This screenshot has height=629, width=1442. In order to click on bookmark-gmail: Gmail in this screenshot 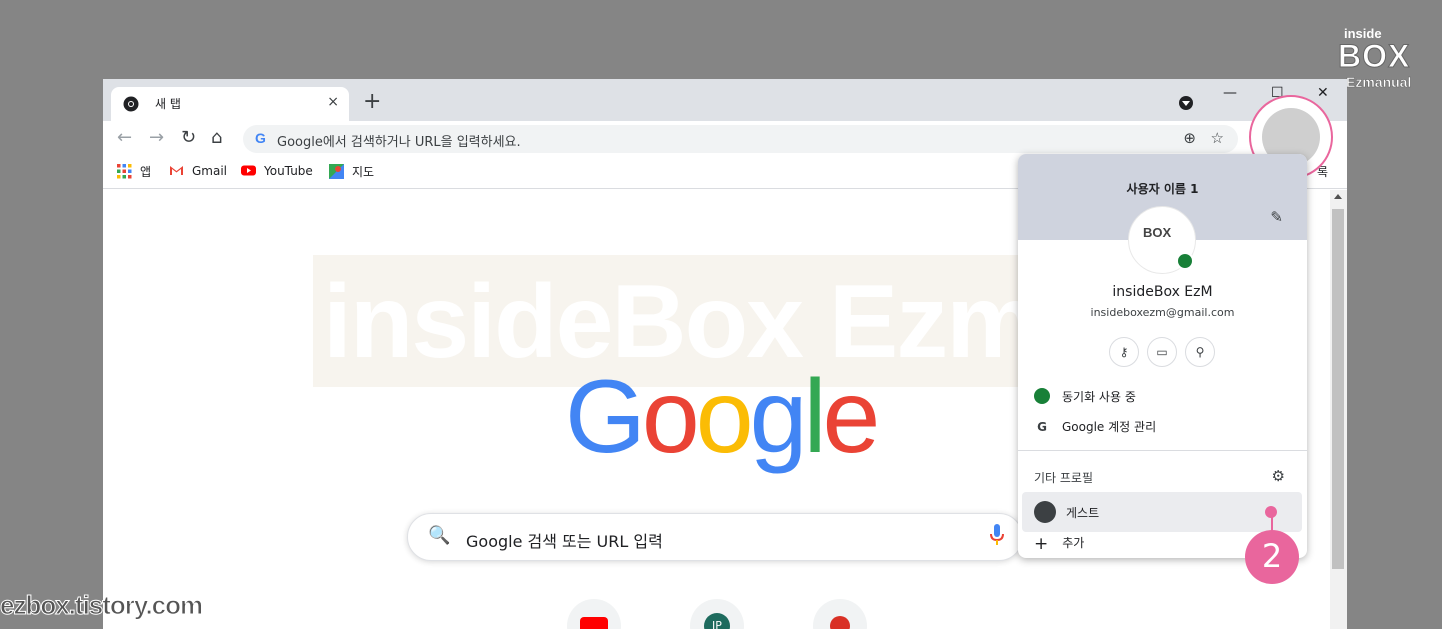, I will do `click(198, 170)`.